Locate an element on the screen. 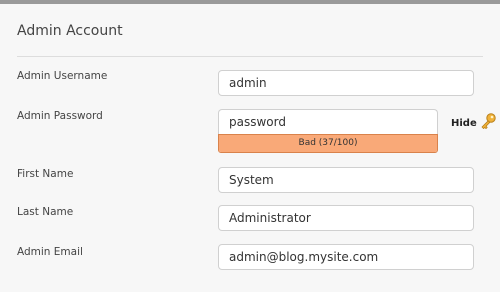 This screenshot has height=292, width=500. password-strength-meter: Bad (37/100) is located at coordinates (328, 143).